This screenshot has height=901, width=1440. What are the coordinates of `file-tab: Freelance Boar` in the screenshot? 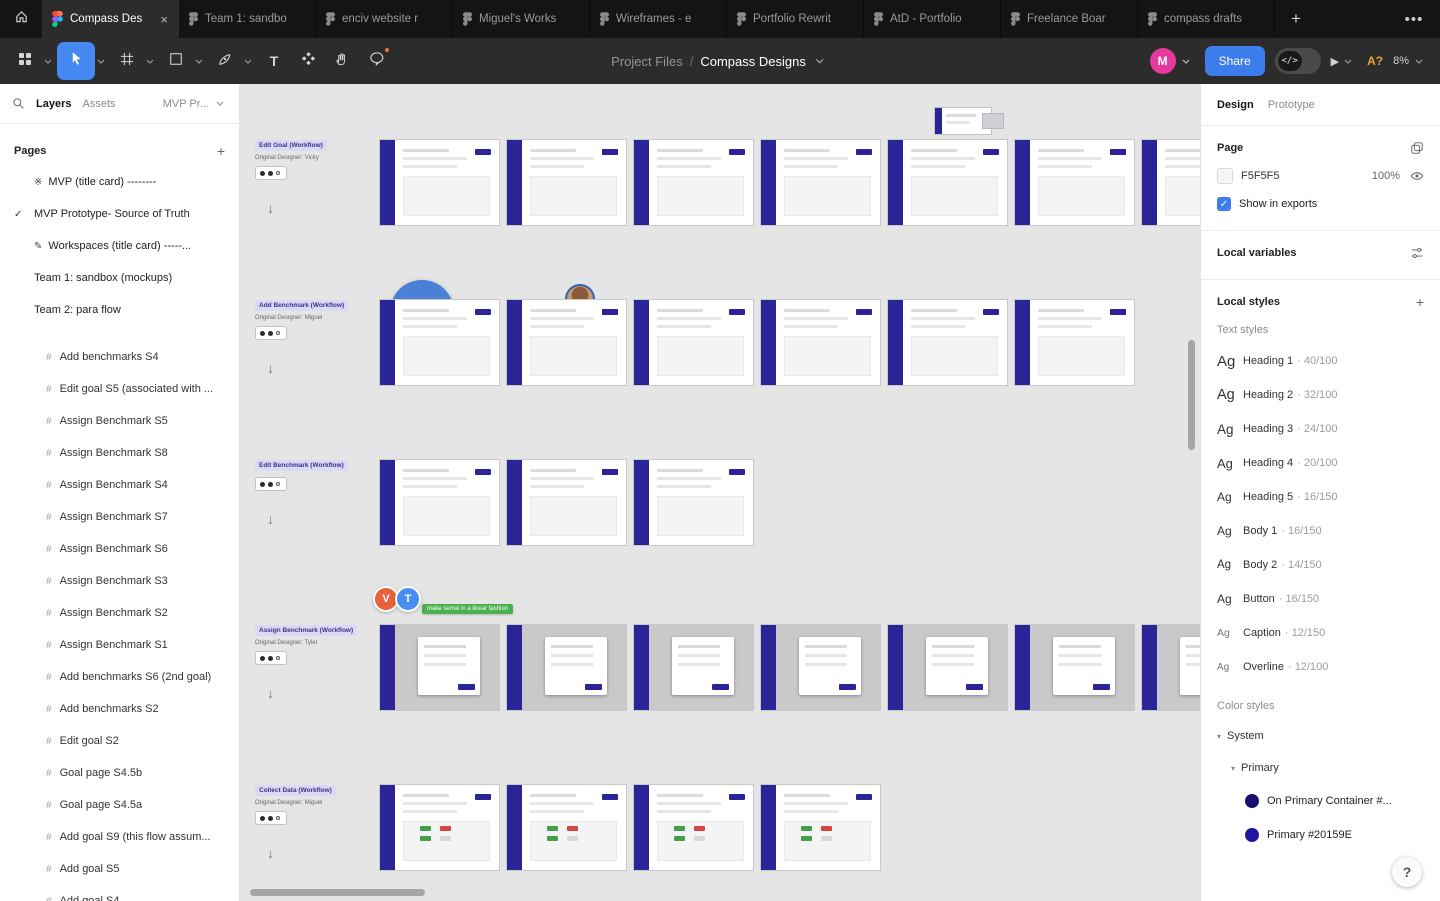 It's located at (1069, 19).